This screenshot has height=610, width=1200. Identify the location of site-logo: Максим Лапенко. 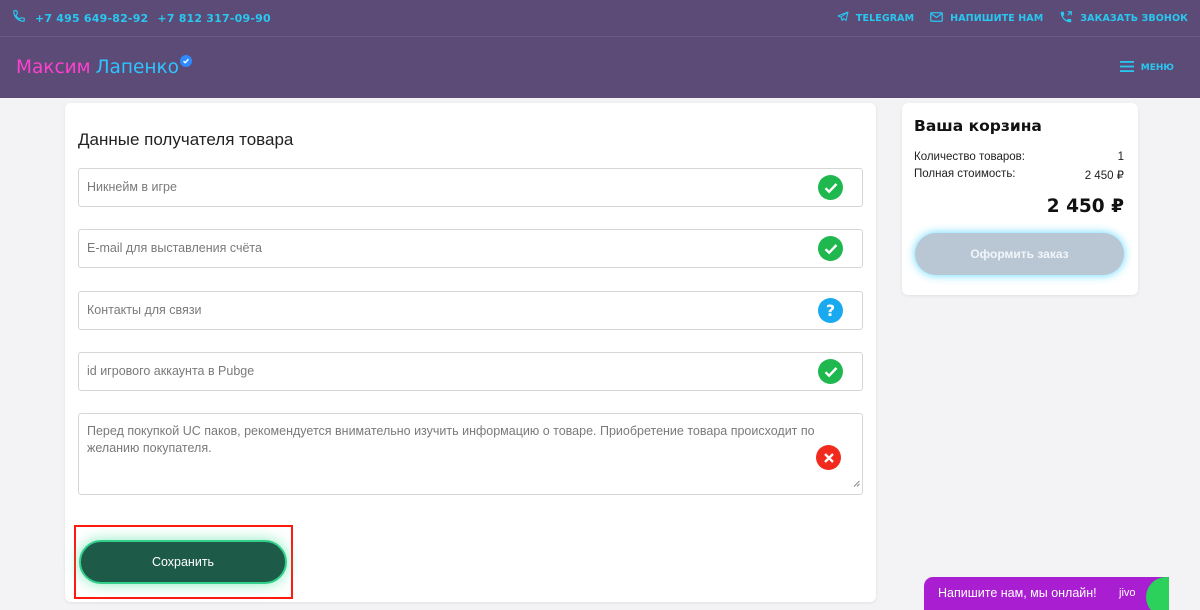
(104, 66).